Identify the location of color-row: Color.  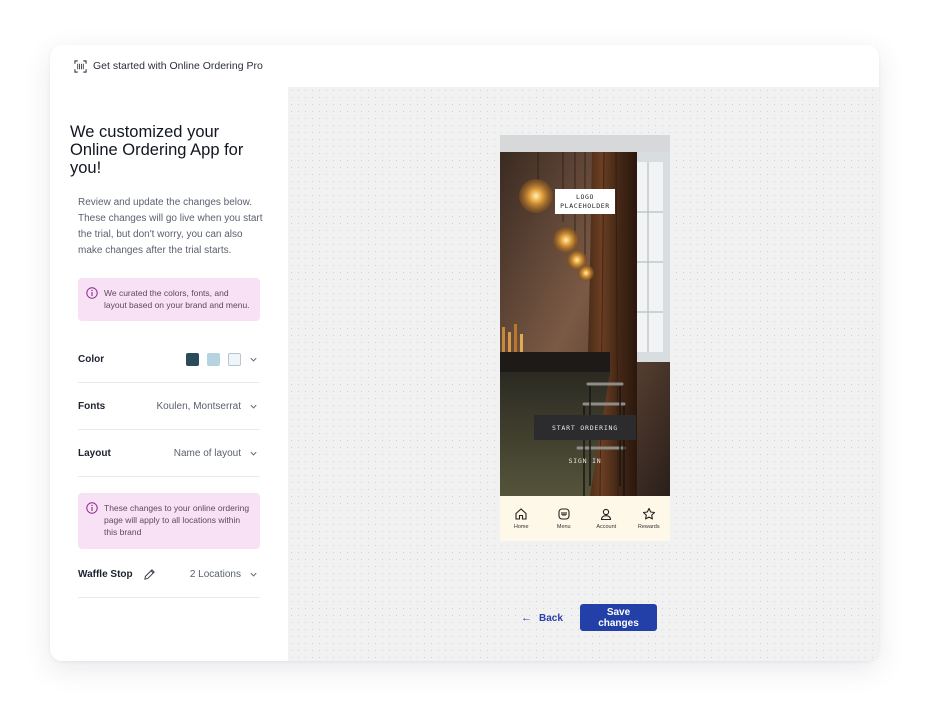
(169, 360).